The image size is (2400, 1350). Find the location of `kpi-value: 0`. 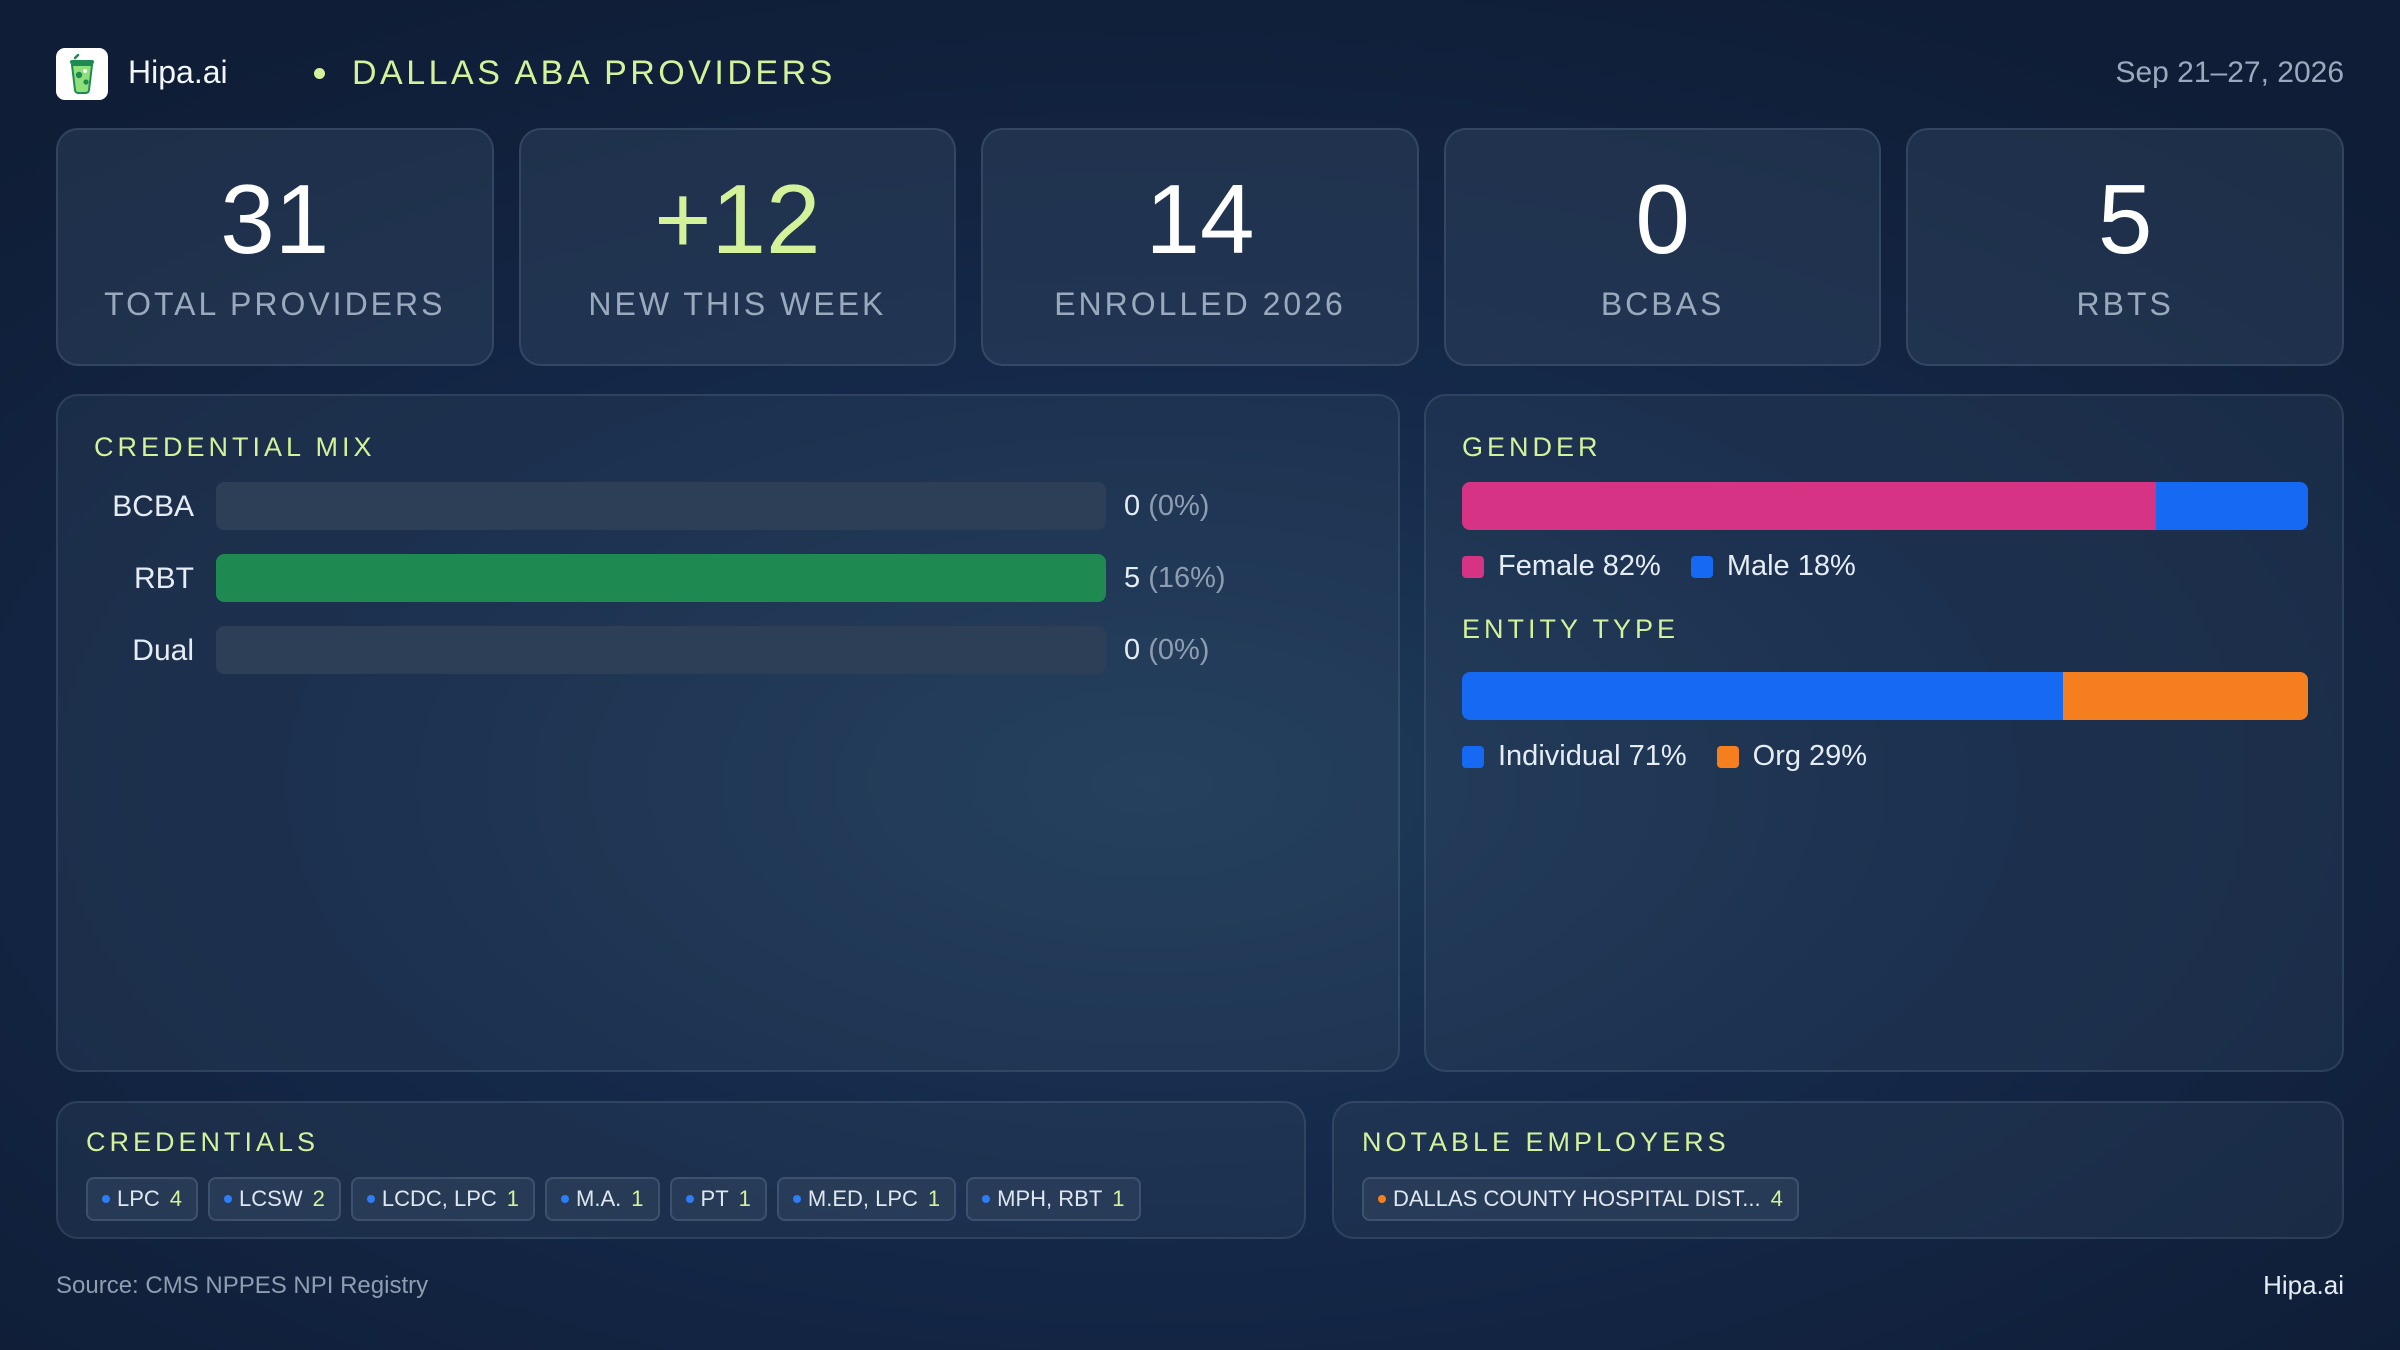

kpi-value: 0 is located at coordinates (1662, 219).